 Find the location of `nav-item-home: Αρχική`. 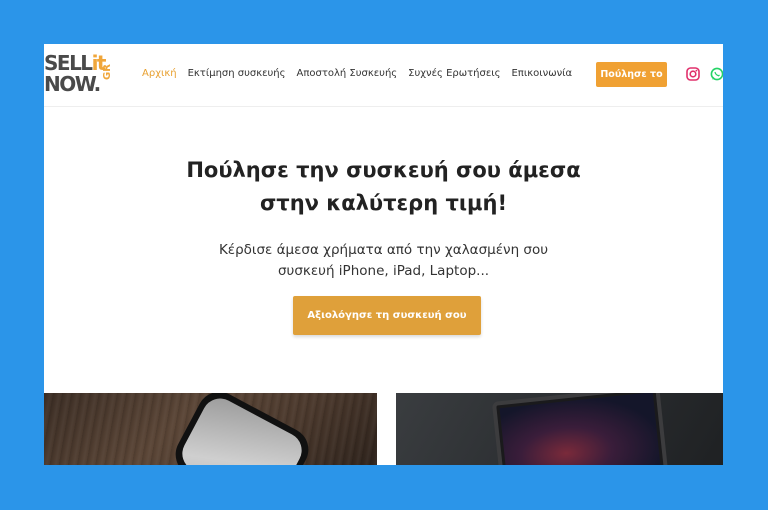

nav-item-home: Αρχική is located at coordinates (159, 73).